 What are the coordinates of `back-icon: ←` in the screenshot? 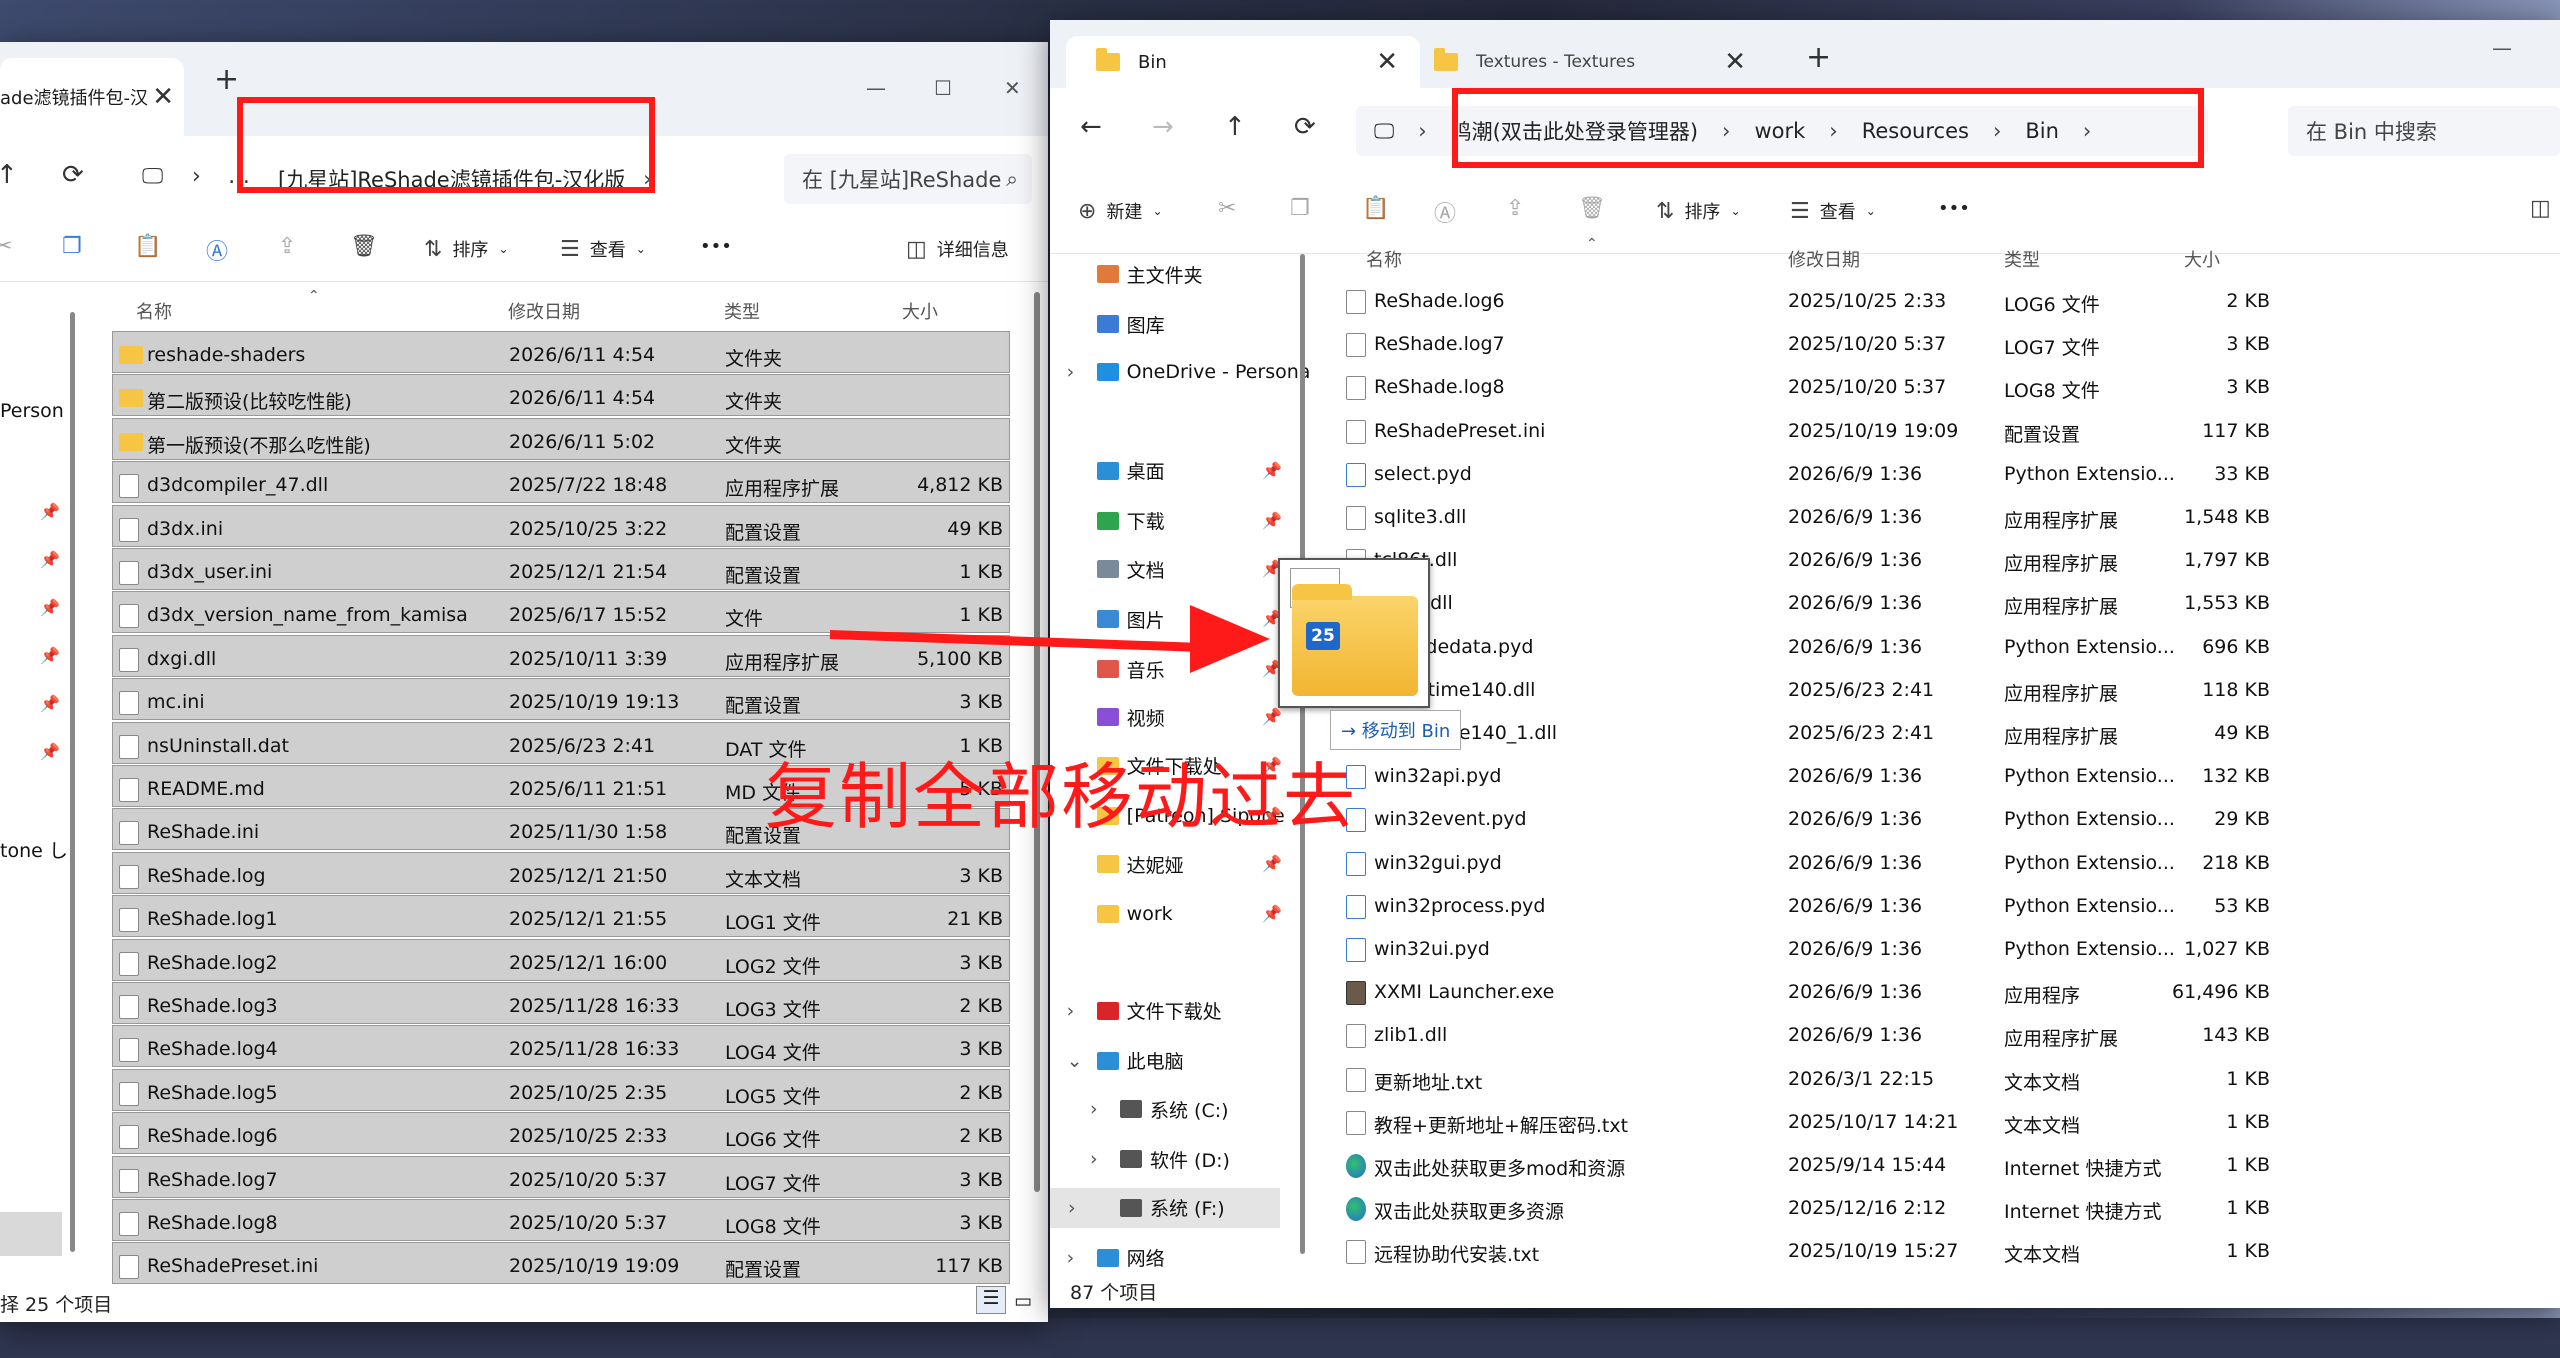 It's located at (1091, 127).